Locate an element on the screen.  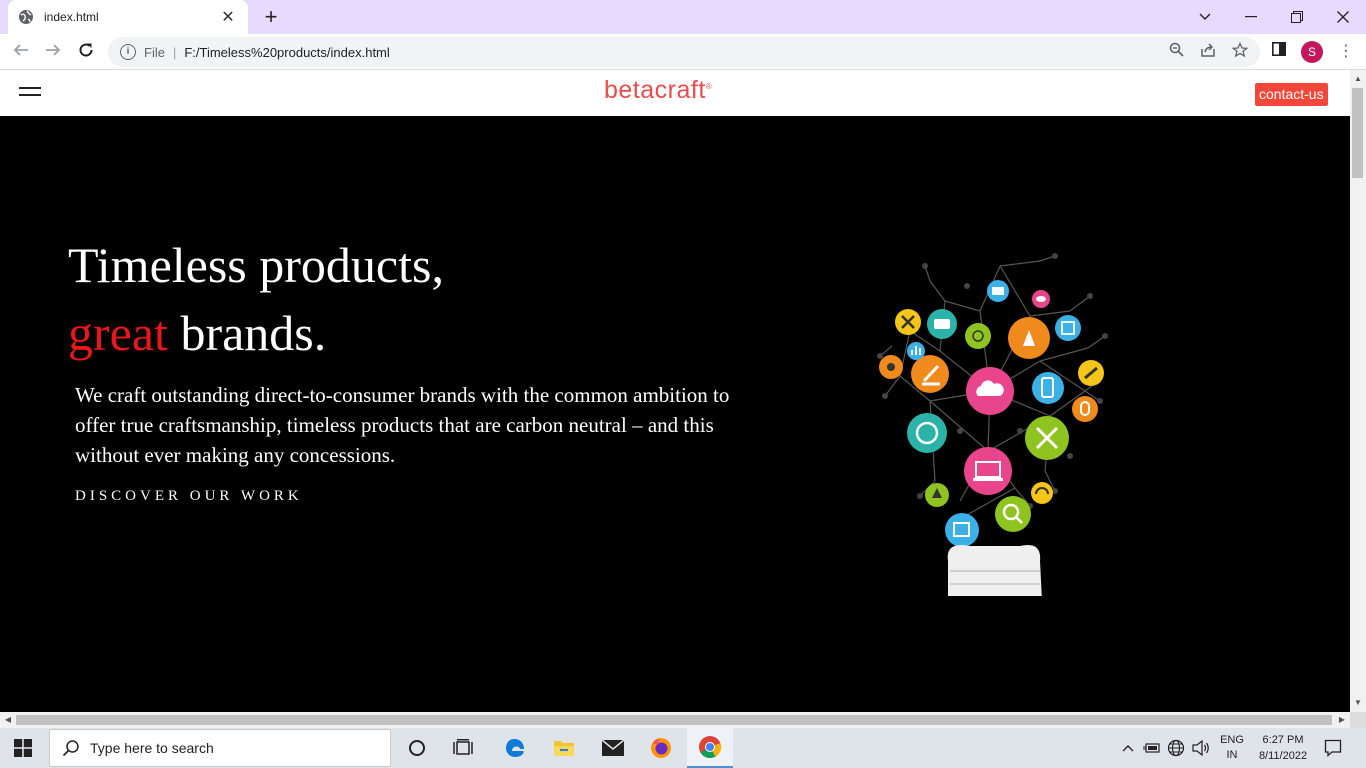
firefox-icon is located at coordinates (661, 748).